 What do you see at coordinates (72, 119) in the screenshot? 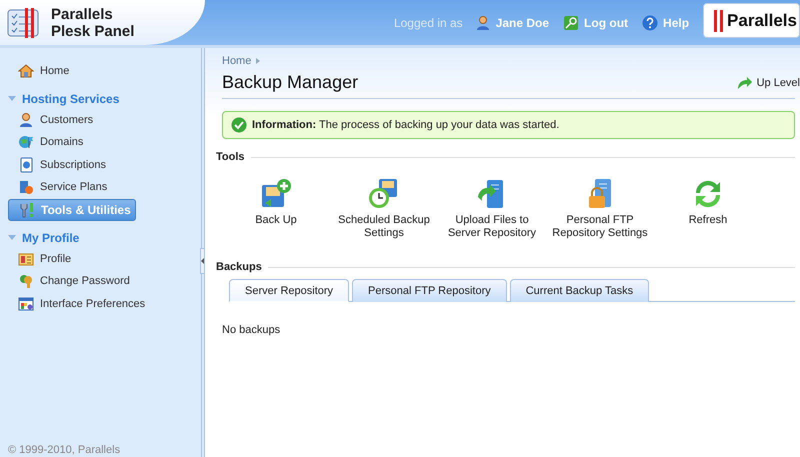
I see `sidebar-item: Customers` at bounding box center [72, 119].